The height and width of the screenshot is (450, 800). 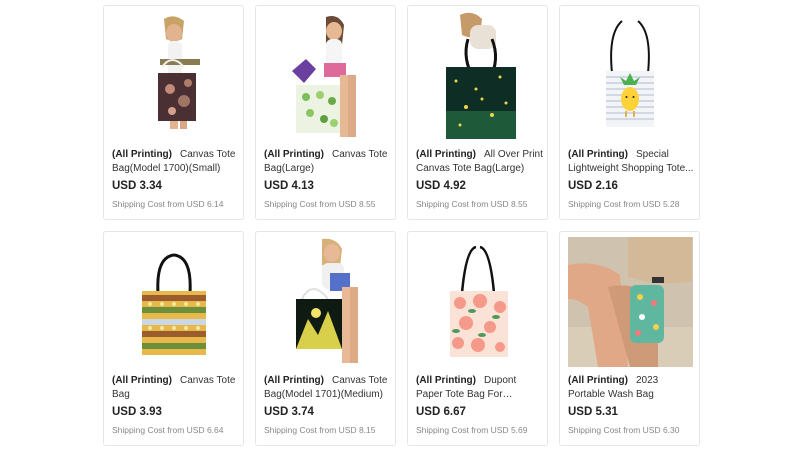 What do you see at coordinates (630, 302) in the screenshot?
I see `product-image-wash-bag` at bounding box center [630, 302].